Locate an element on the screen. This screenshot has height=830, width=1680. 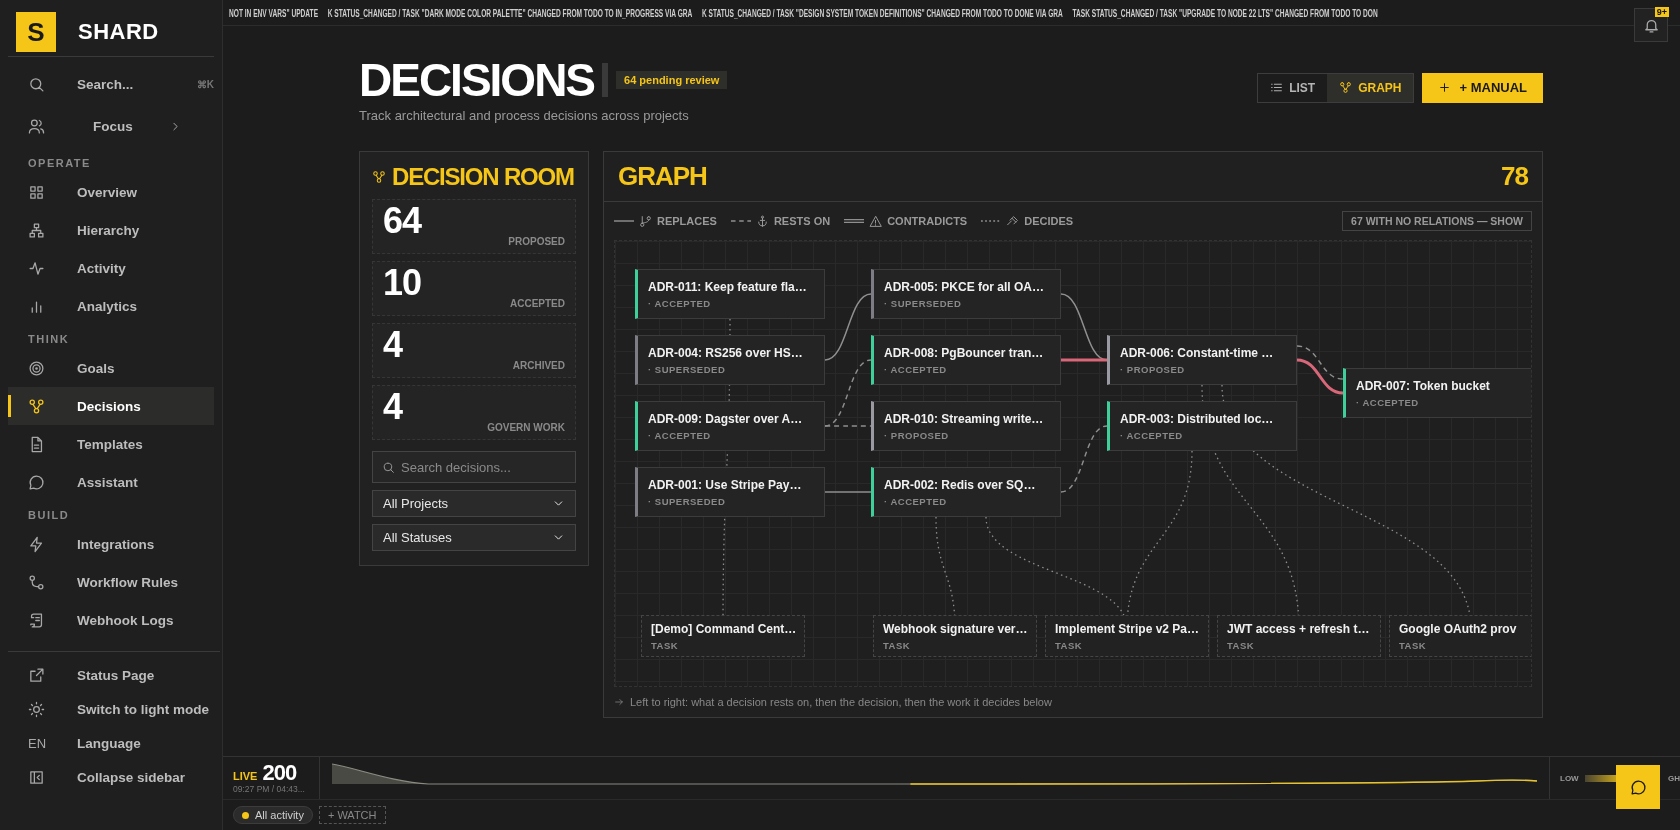
decision-card: ADR-004: RS256 over HS… · SUPERSEDED is located at coordinates (730, 360).